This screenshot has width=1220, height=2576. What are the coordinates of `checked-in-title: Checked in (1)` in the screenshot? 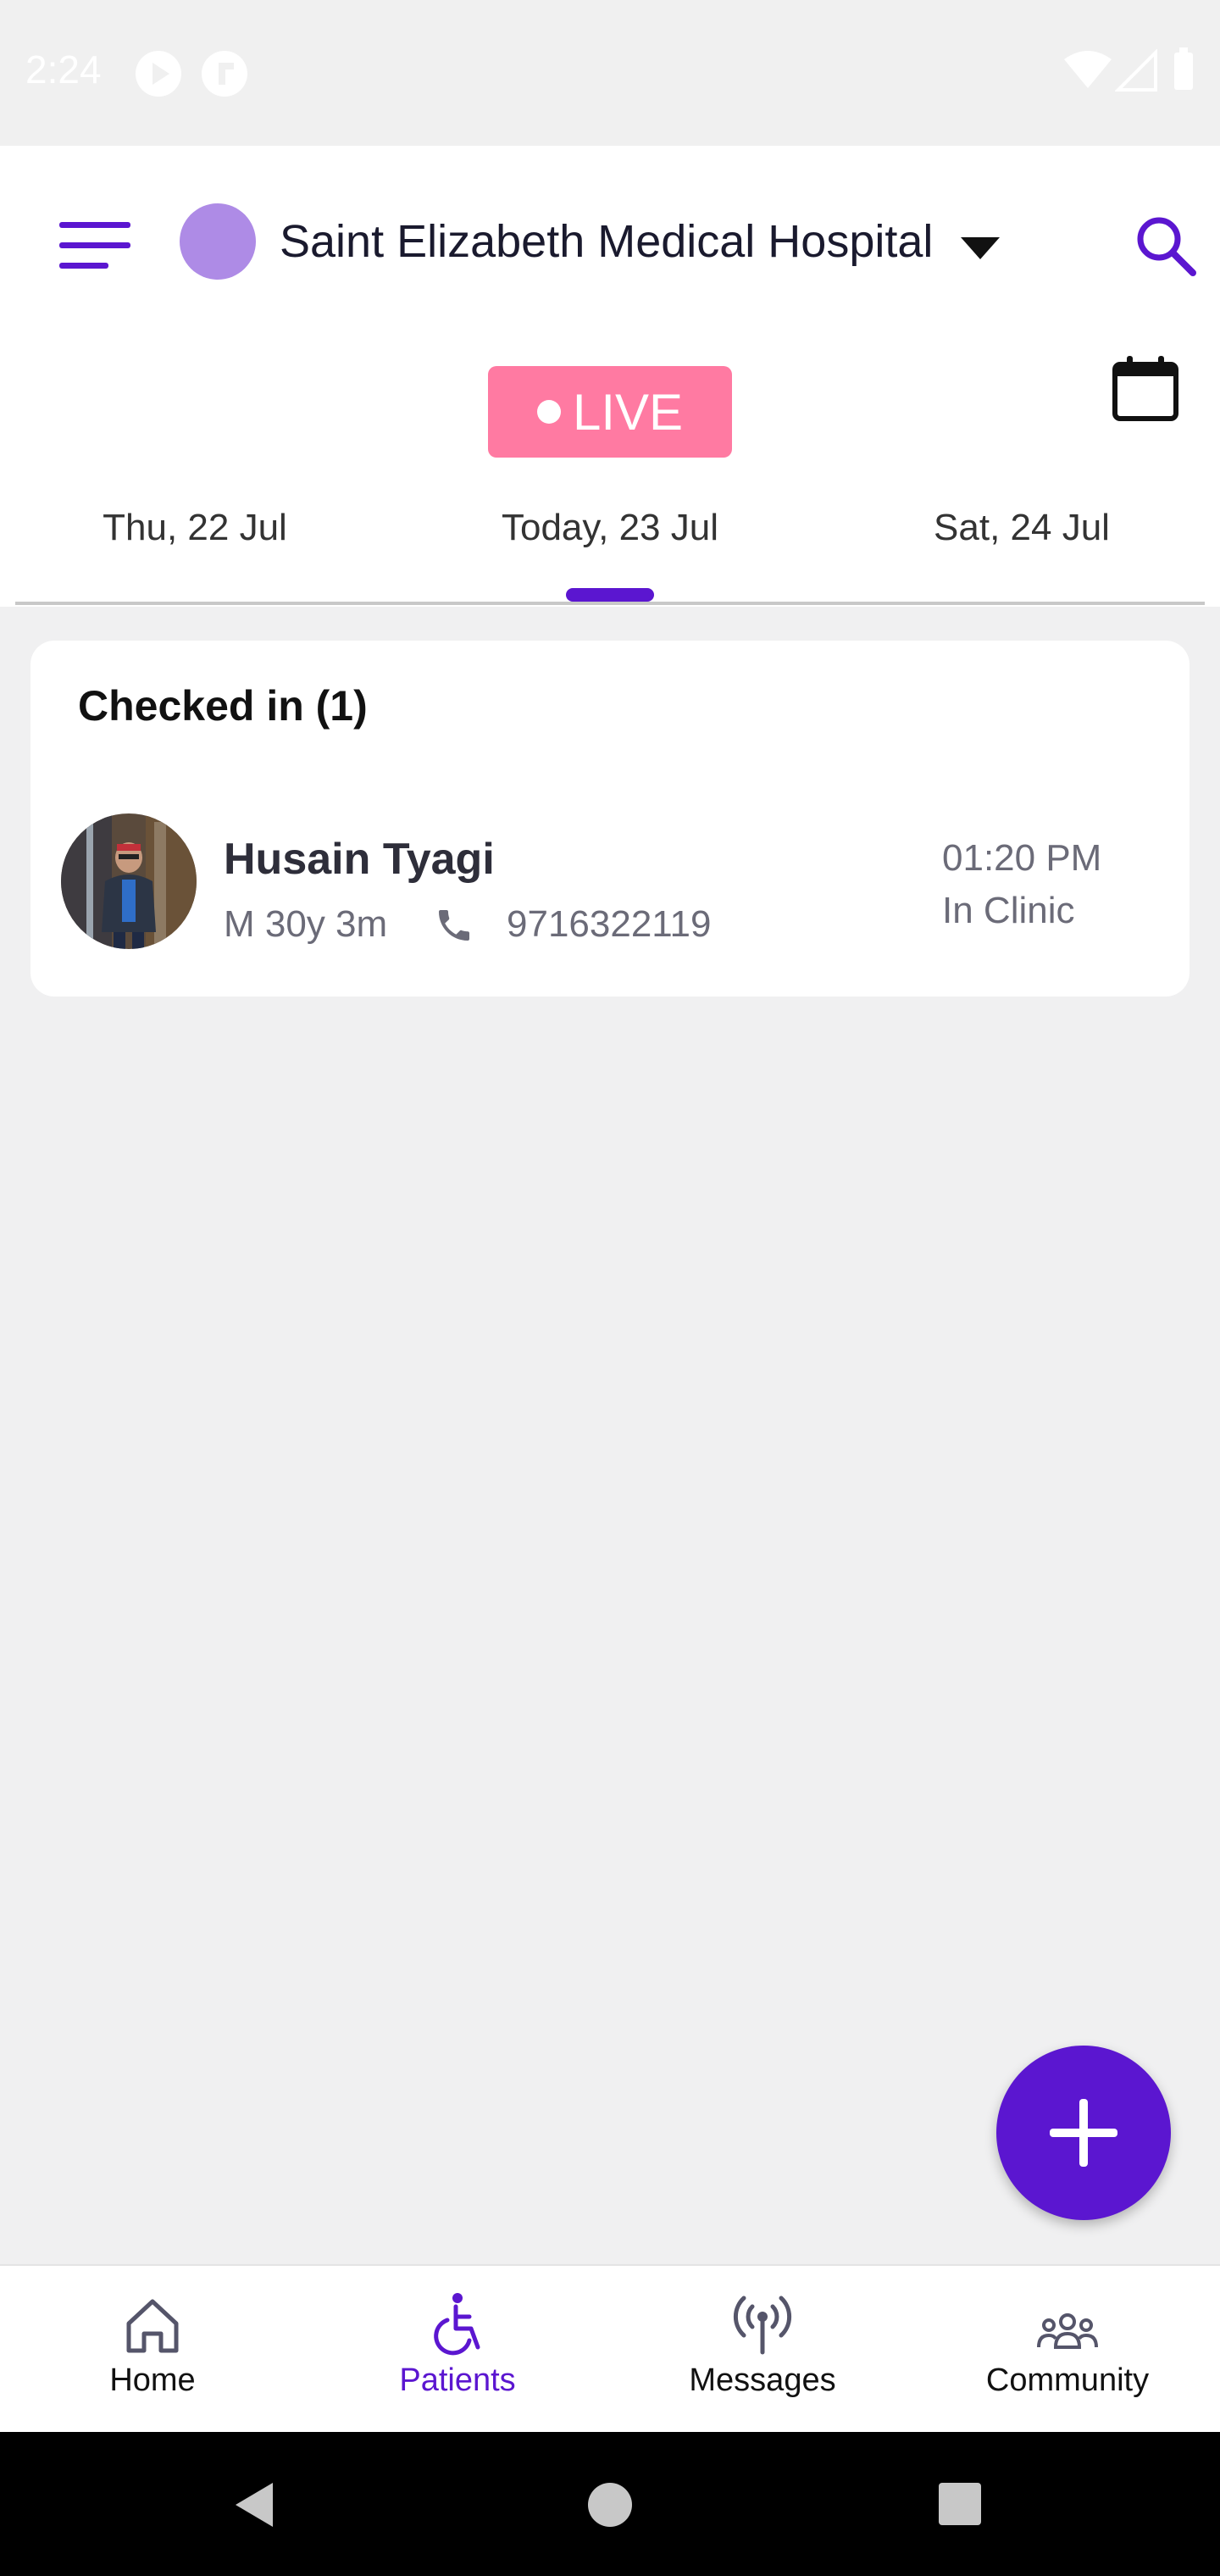 It's located at (223, 706).